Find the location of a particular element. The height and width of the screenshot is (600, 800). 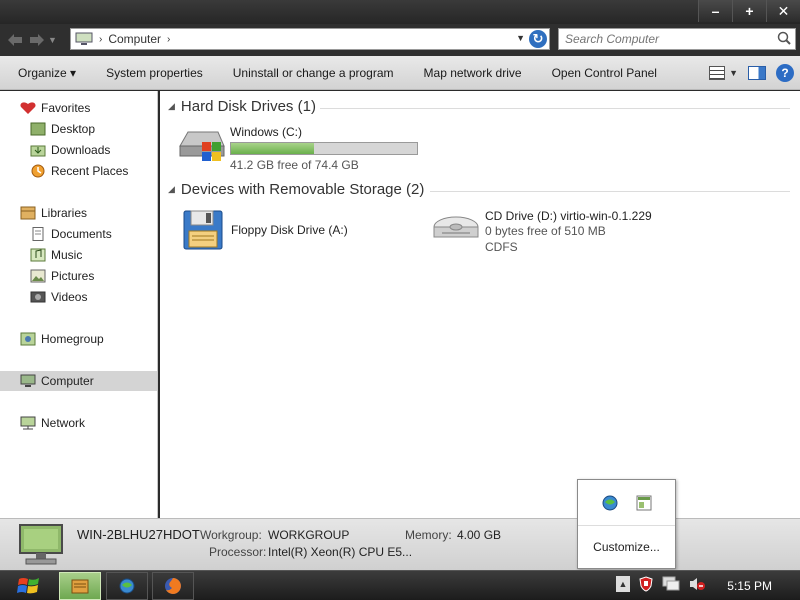

pictures-icon is located at coordinates (38, 276).